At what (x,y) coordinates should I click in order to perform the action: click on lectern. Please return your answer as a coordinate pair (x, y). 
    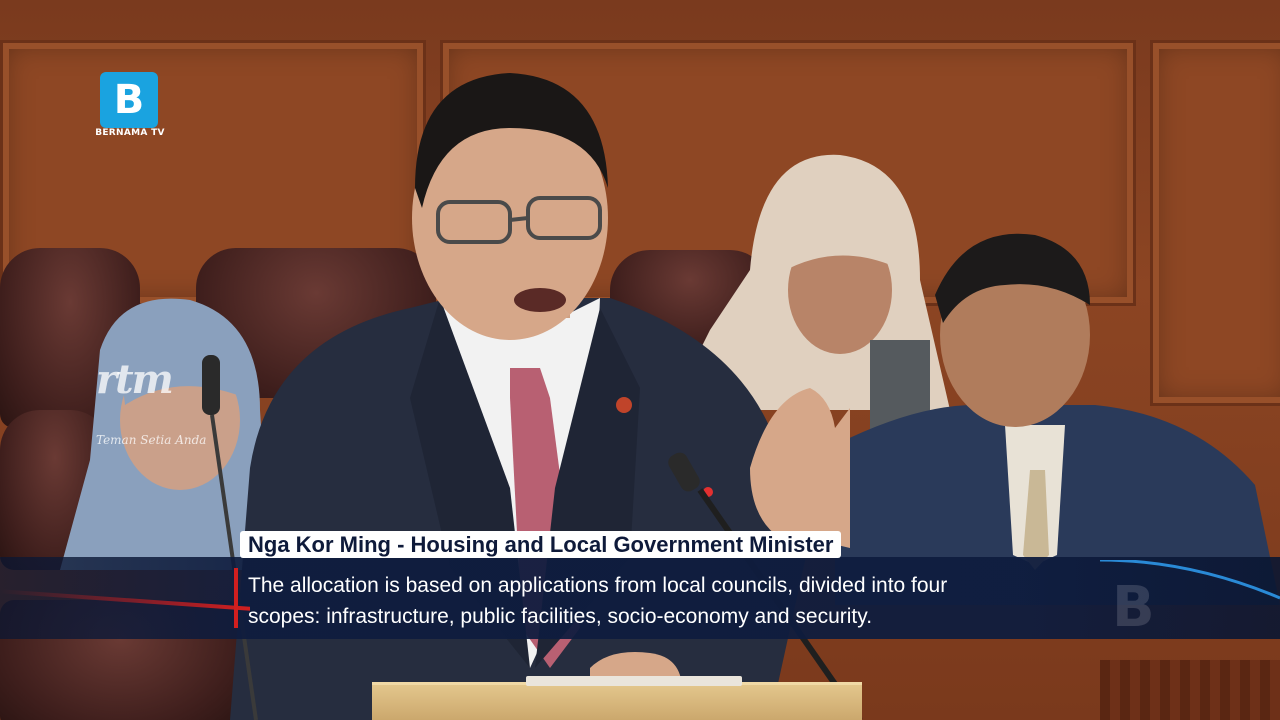
    Looking at the image, I should click on (617, 701).